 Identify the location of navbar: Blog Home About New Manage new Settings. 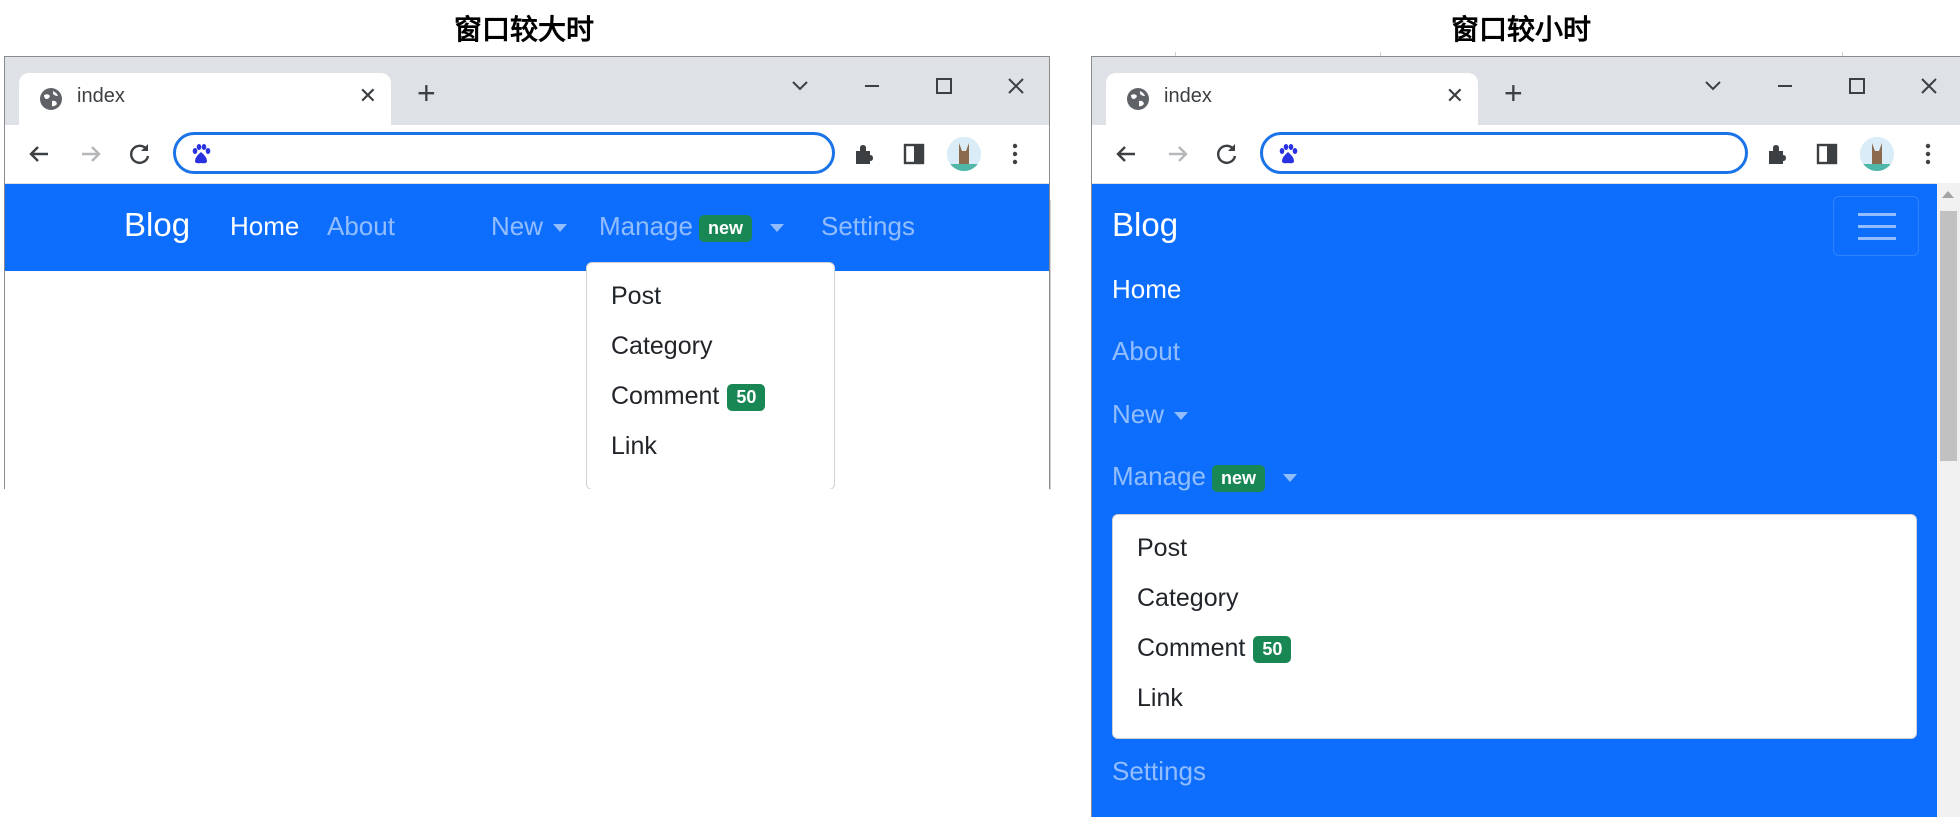
(527, 227).